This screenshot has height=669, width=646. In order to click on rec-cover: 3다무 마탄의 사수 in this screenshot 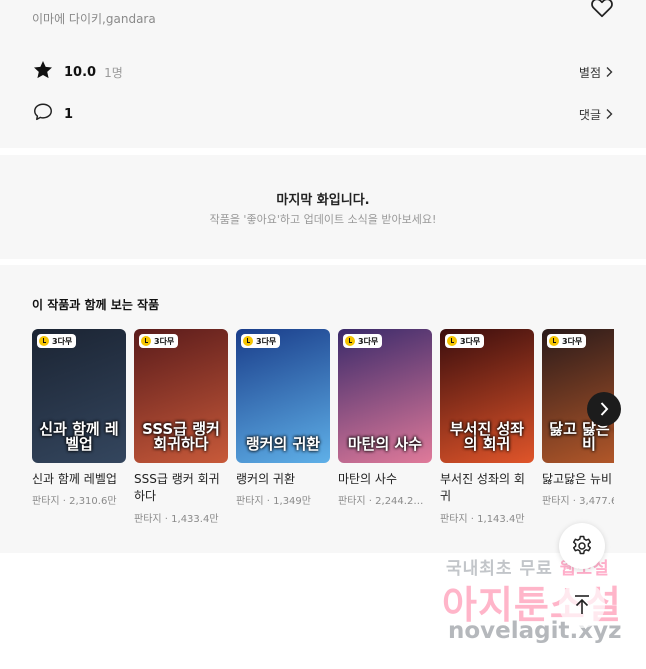, I will do `click(385, 396)`.